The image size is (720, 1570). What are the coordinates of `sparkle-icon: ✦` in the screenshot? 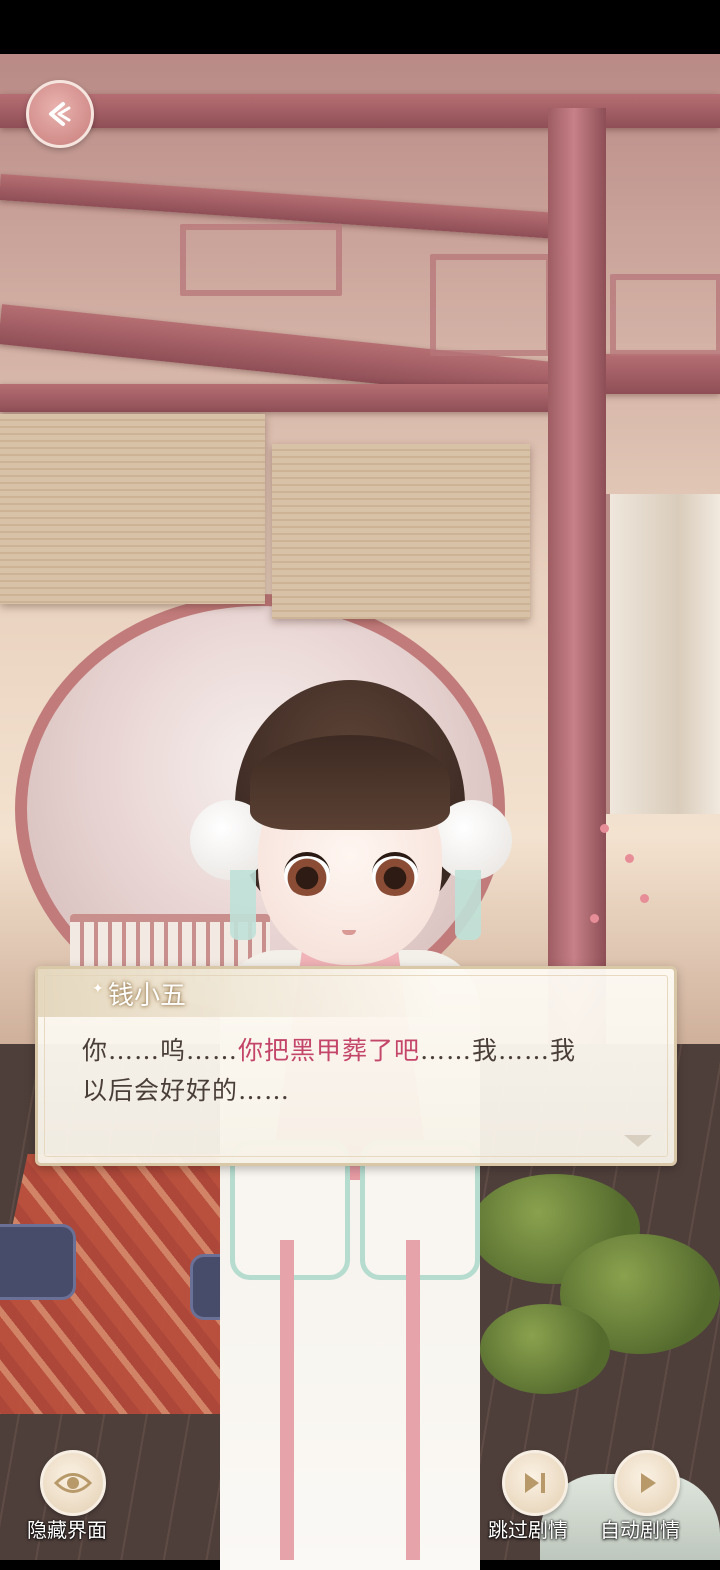 It's located at (98, 989).